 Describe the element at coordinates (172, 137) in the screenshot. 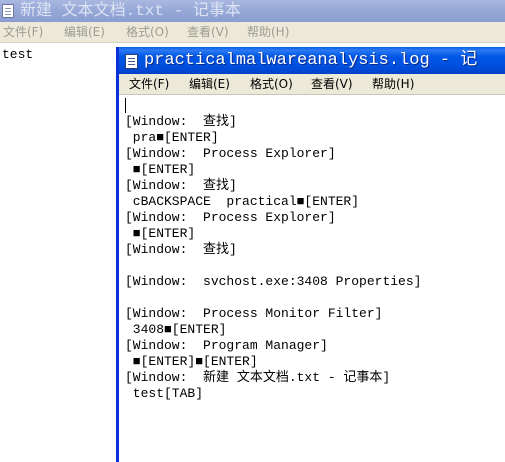

I see `log-line: pra■[ENTER]` at that location.